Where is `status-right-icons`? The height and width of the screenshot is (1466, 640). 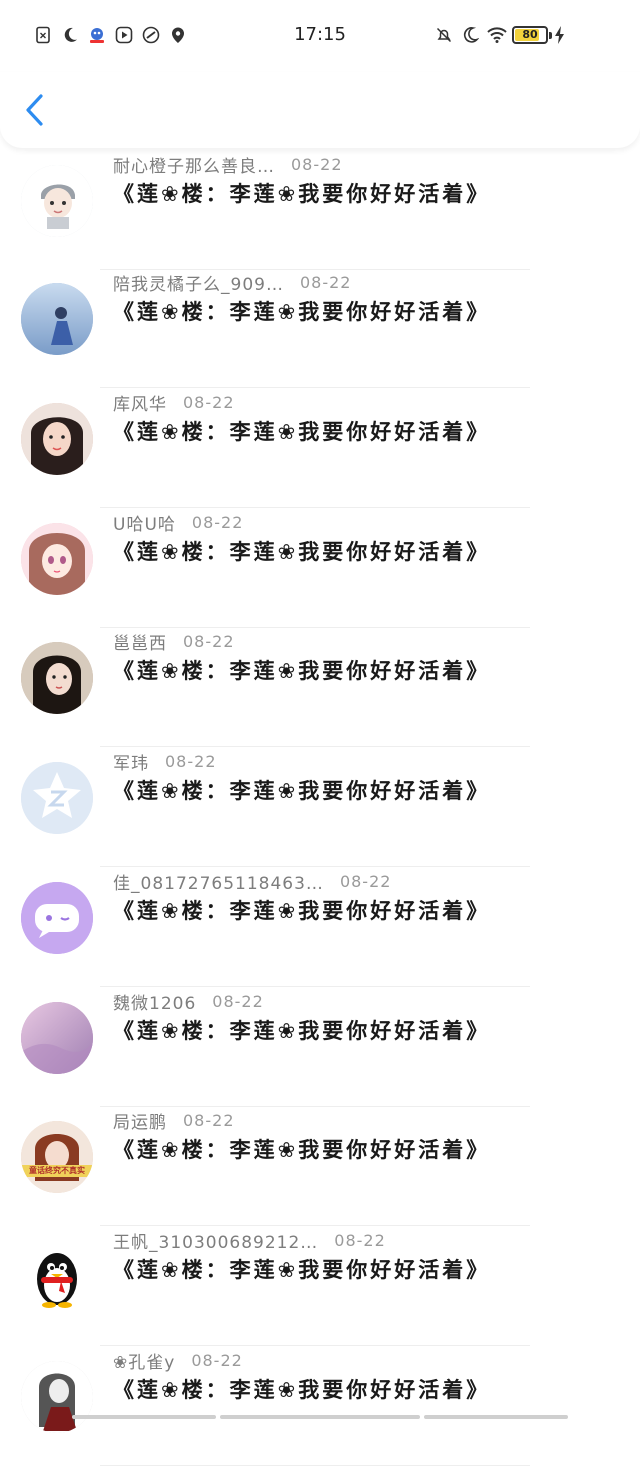 status-right-icons is located at coordinates (471, 35).